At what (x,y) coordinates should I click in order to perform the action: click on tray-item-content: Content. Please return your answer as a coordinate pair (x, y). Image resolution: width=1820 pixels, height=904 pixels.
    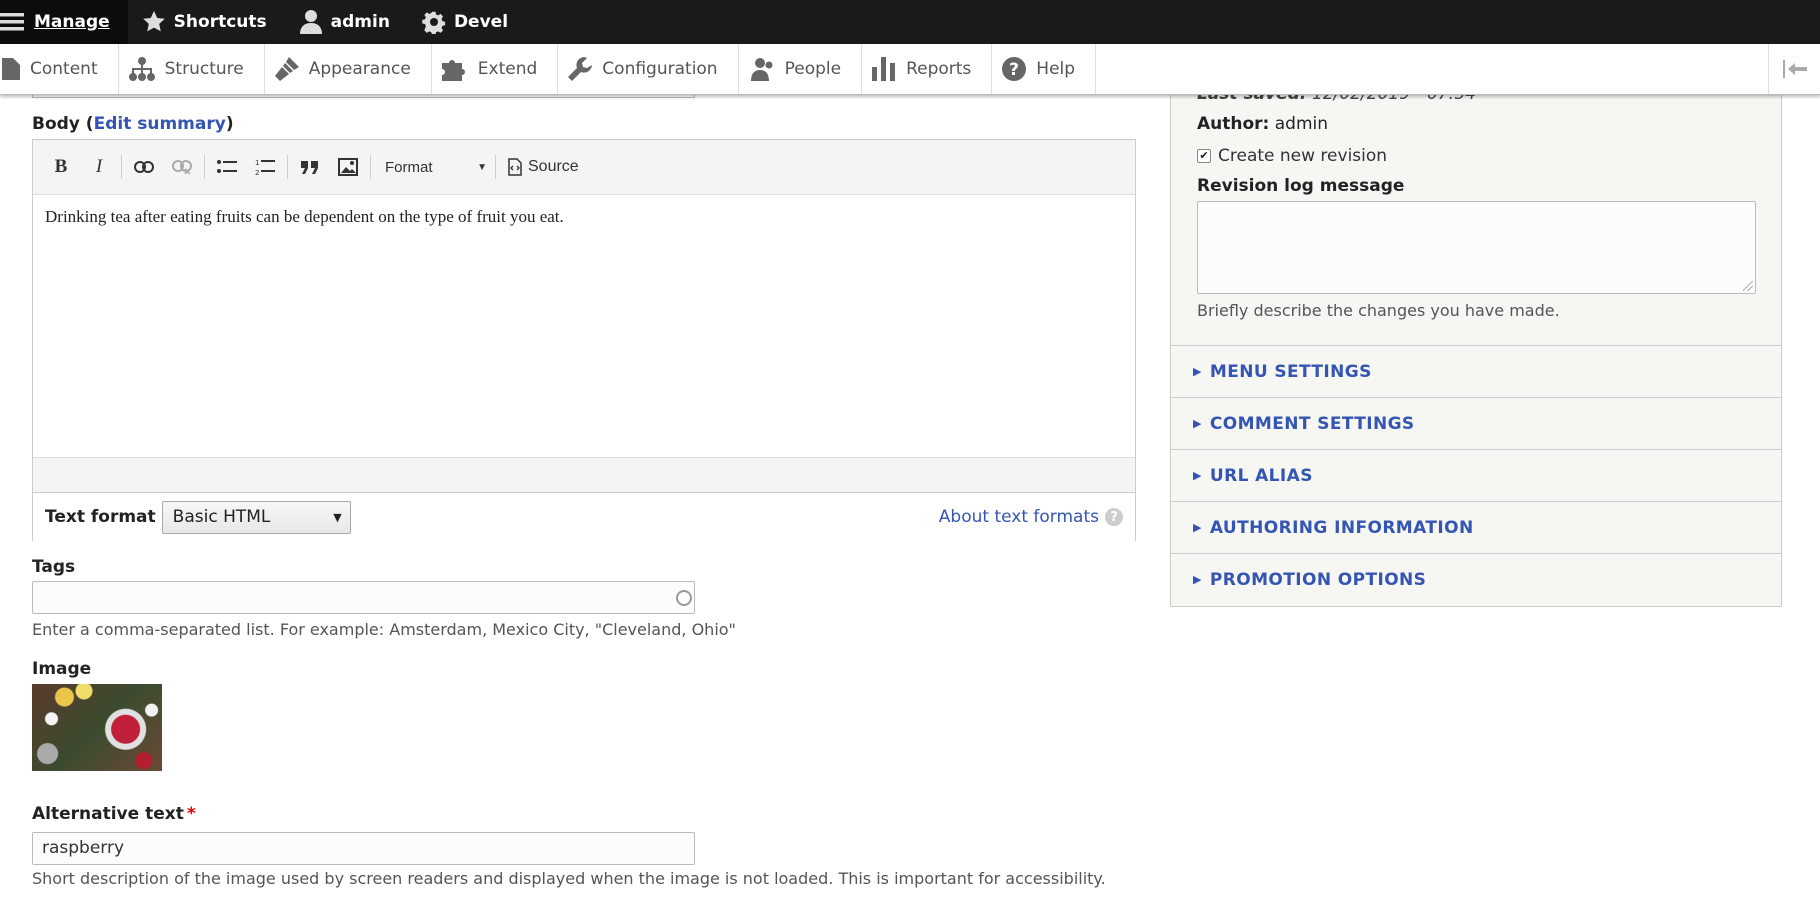
    Looking at the image, I should click on (59, 69).